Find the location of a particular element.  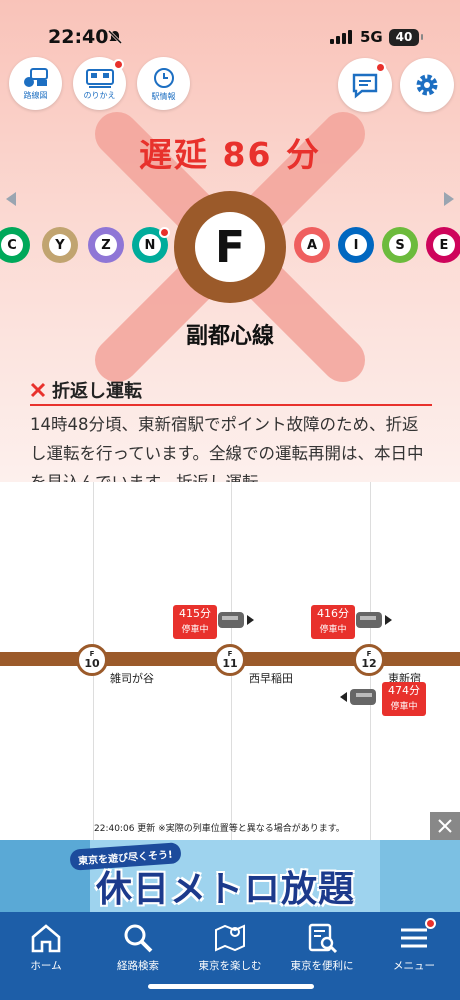

station-info-button: 駅情報 is located at coordinates (163, 83).